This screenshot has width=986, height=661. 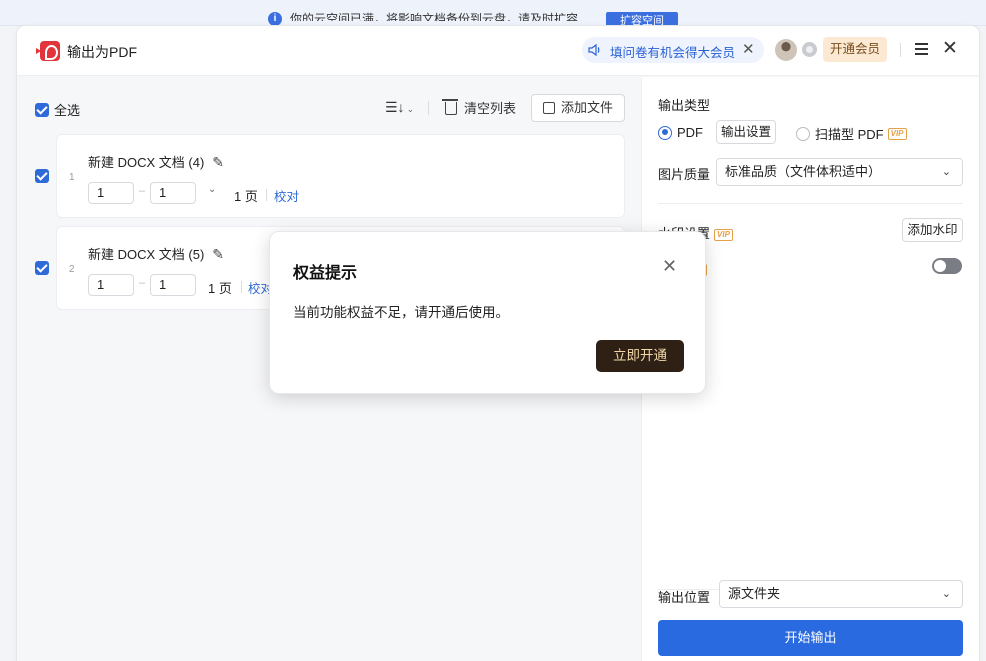 What do you see at coordinates (754, 593) in the screenshot?
I see `output-location-value: 源文件夹` at bounding box center [754, 593].